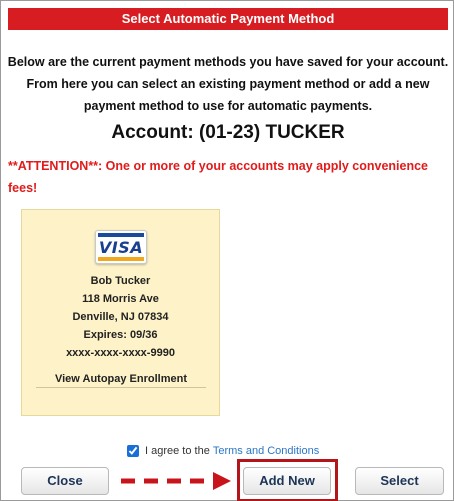 Image resolution: width=454 pixels, height=501 pixels. I want to click on account-heading: Account: (01-23) TUCKER, so click(228, 132).